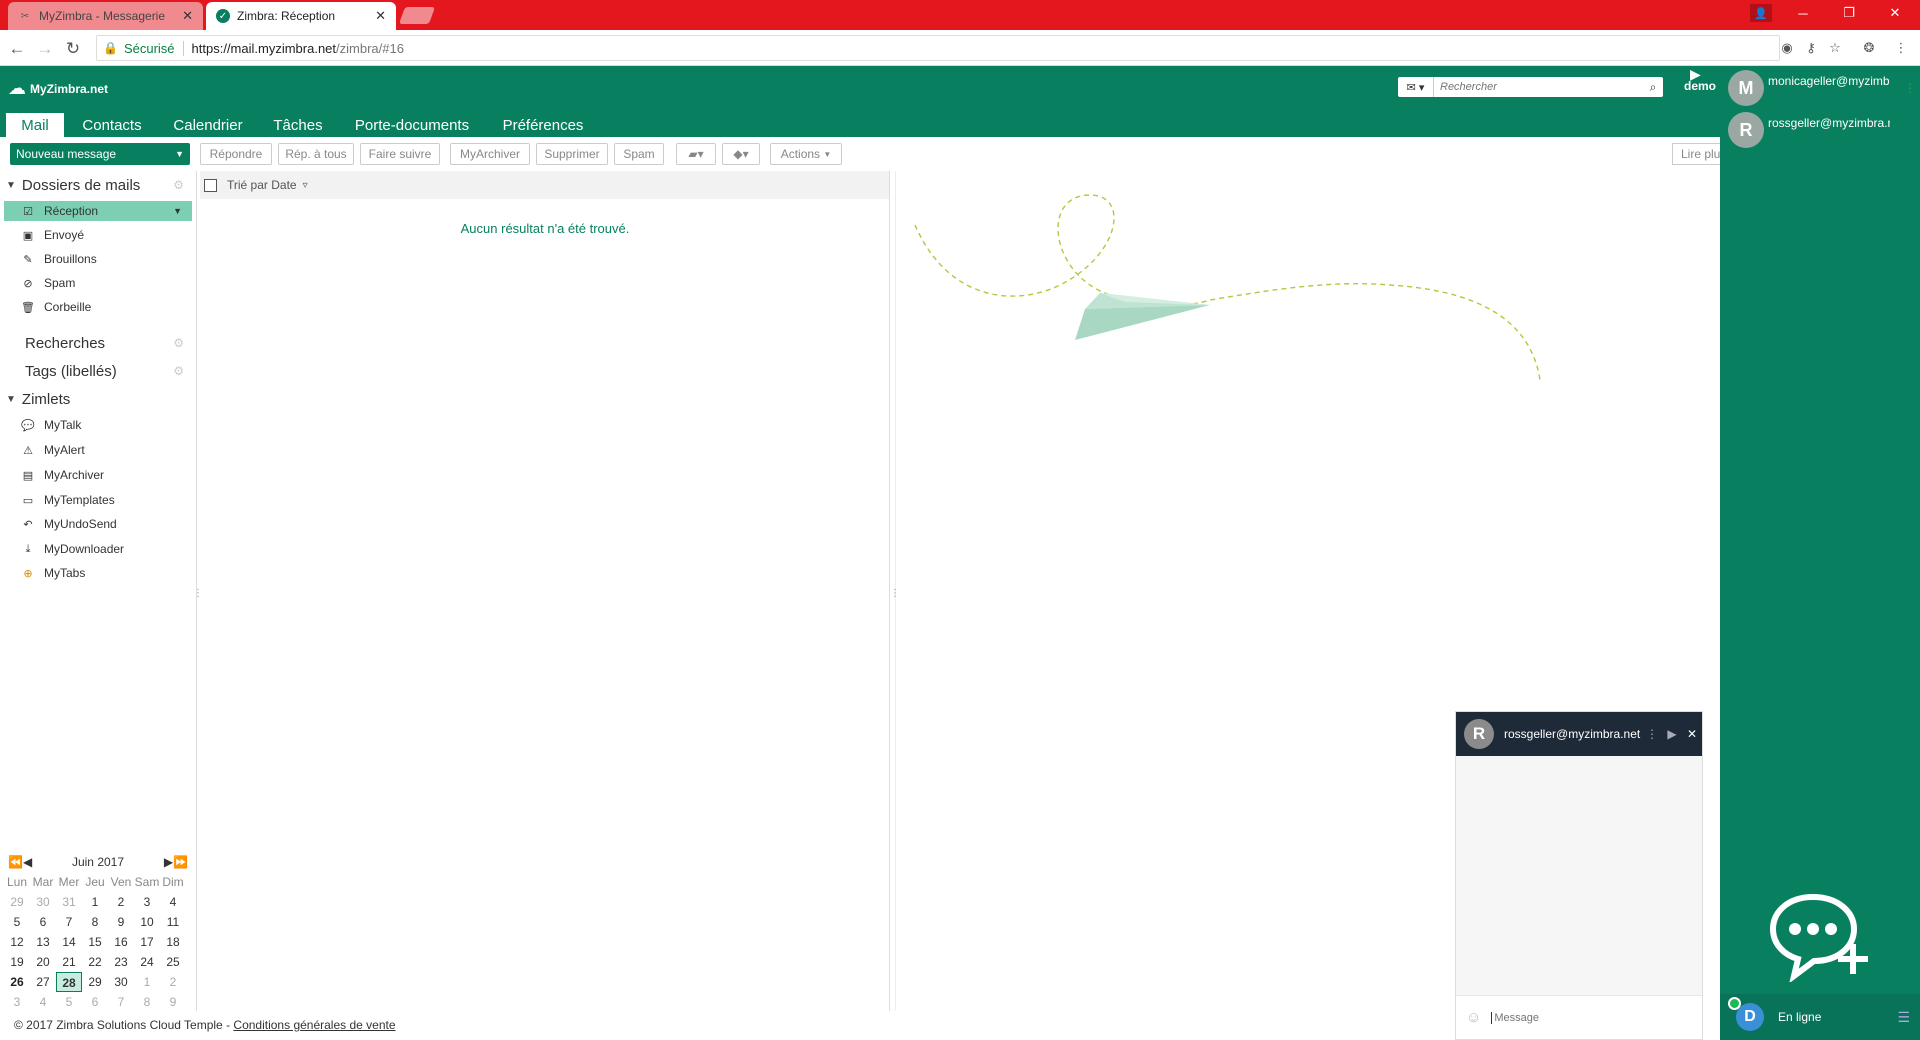 This screenshot has height=1040, width=1920. Describe the element at coordinates (1835, 48) in the screenshot. I see `star-icon: ☆` at that location.